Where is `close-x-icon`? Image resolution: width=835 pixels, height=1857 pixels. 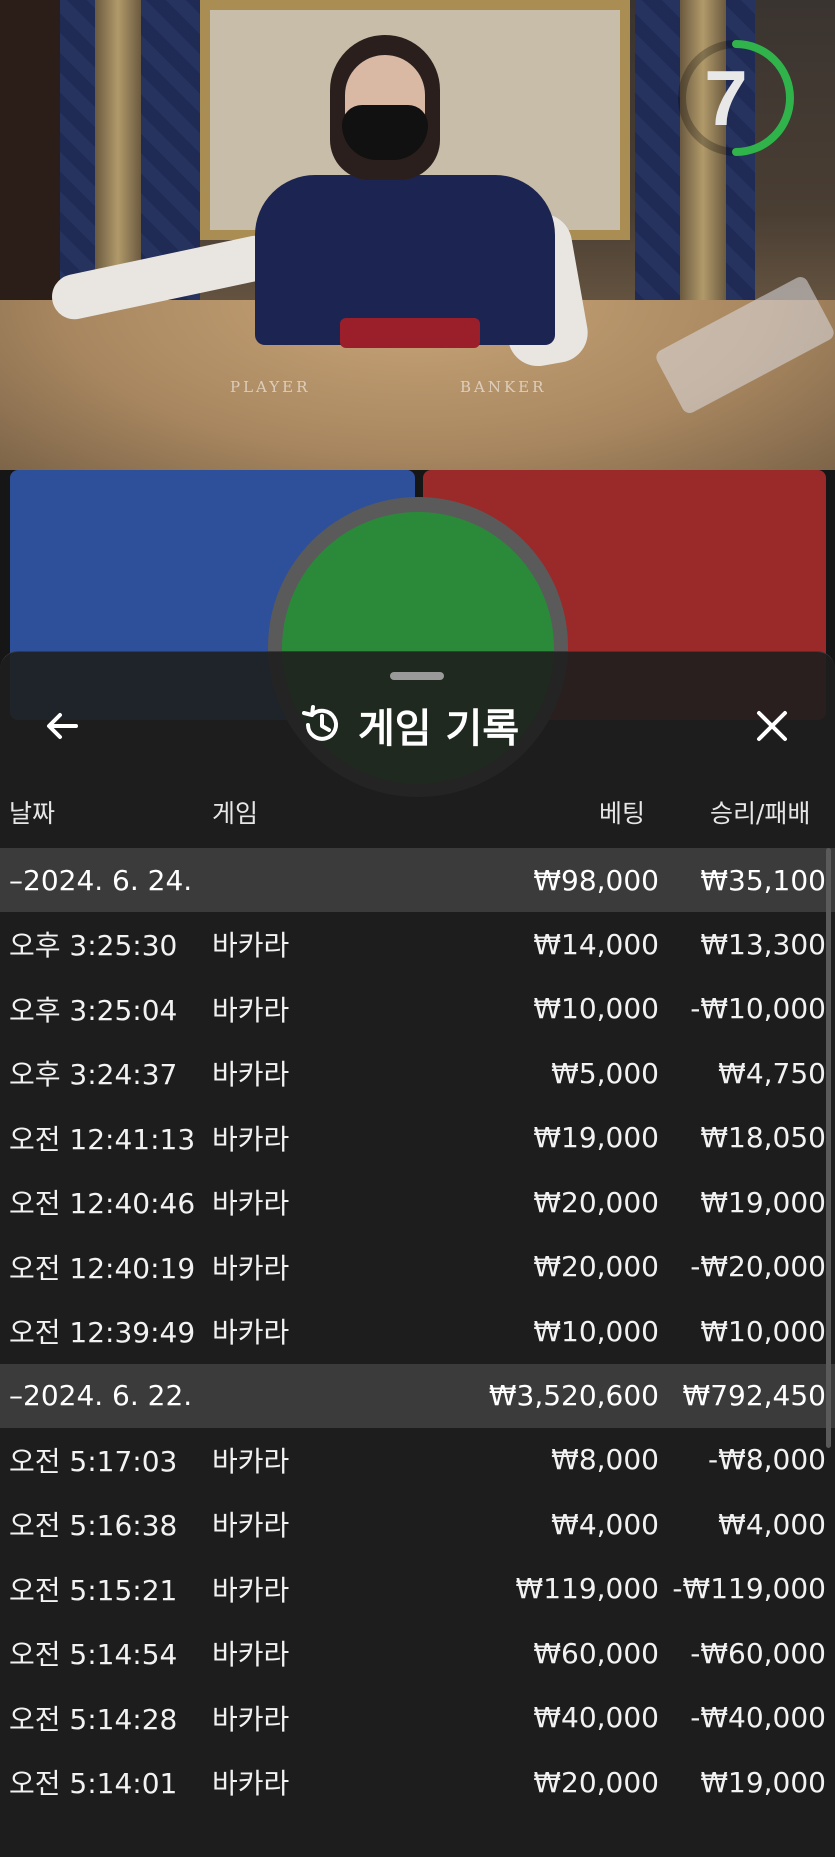 close-x-icon is located at coordinates (772, 726).